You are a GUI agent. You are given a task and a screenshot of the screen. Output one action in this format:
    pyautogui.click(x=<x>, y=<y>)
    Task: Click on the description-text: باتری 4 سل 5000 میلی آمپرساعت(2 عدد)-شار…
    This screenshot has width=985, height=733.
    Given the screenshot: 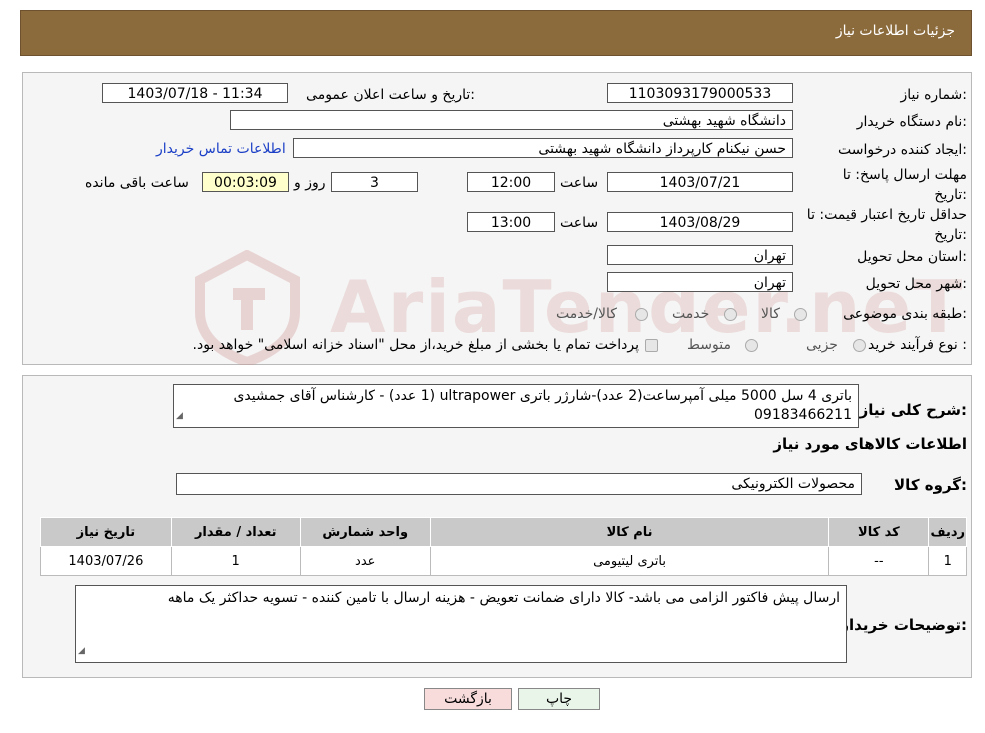 What is the action you would take?
    pyautogui.click(x=542, y=405)
    